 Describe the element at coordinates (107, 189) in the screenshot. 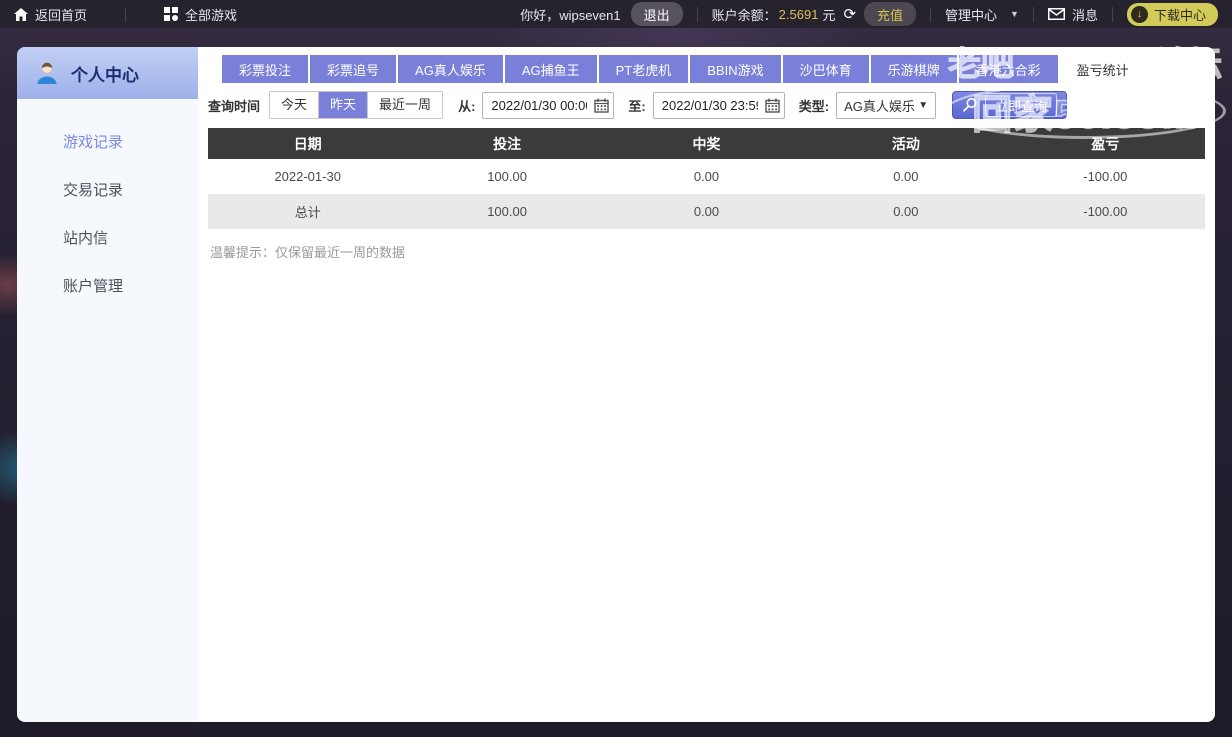

I see `sidebar-item-transaction-records: 交易记录` at that location.